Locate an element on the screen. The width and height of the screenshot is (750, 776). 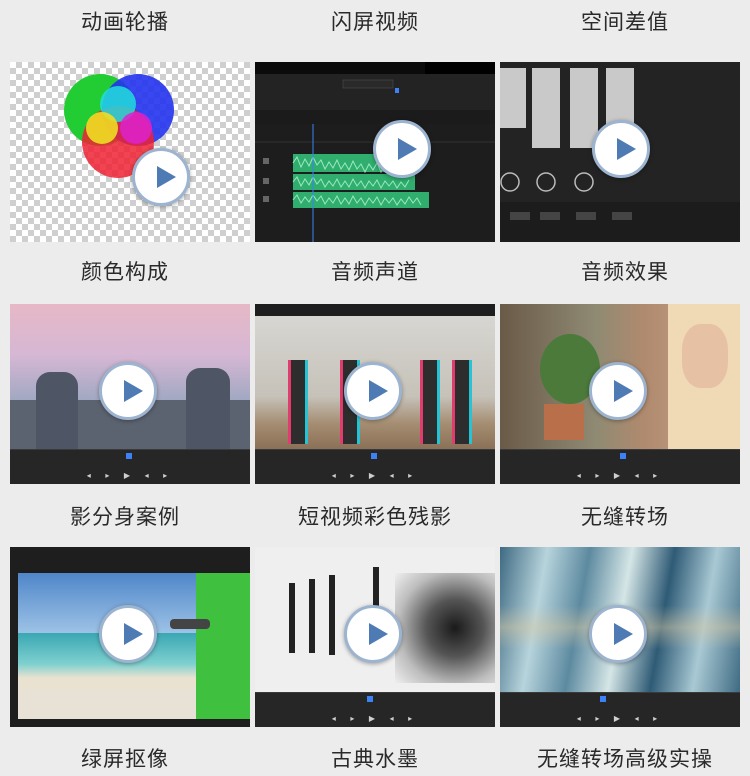
ink-mountain is located at coordinates (445, 628).